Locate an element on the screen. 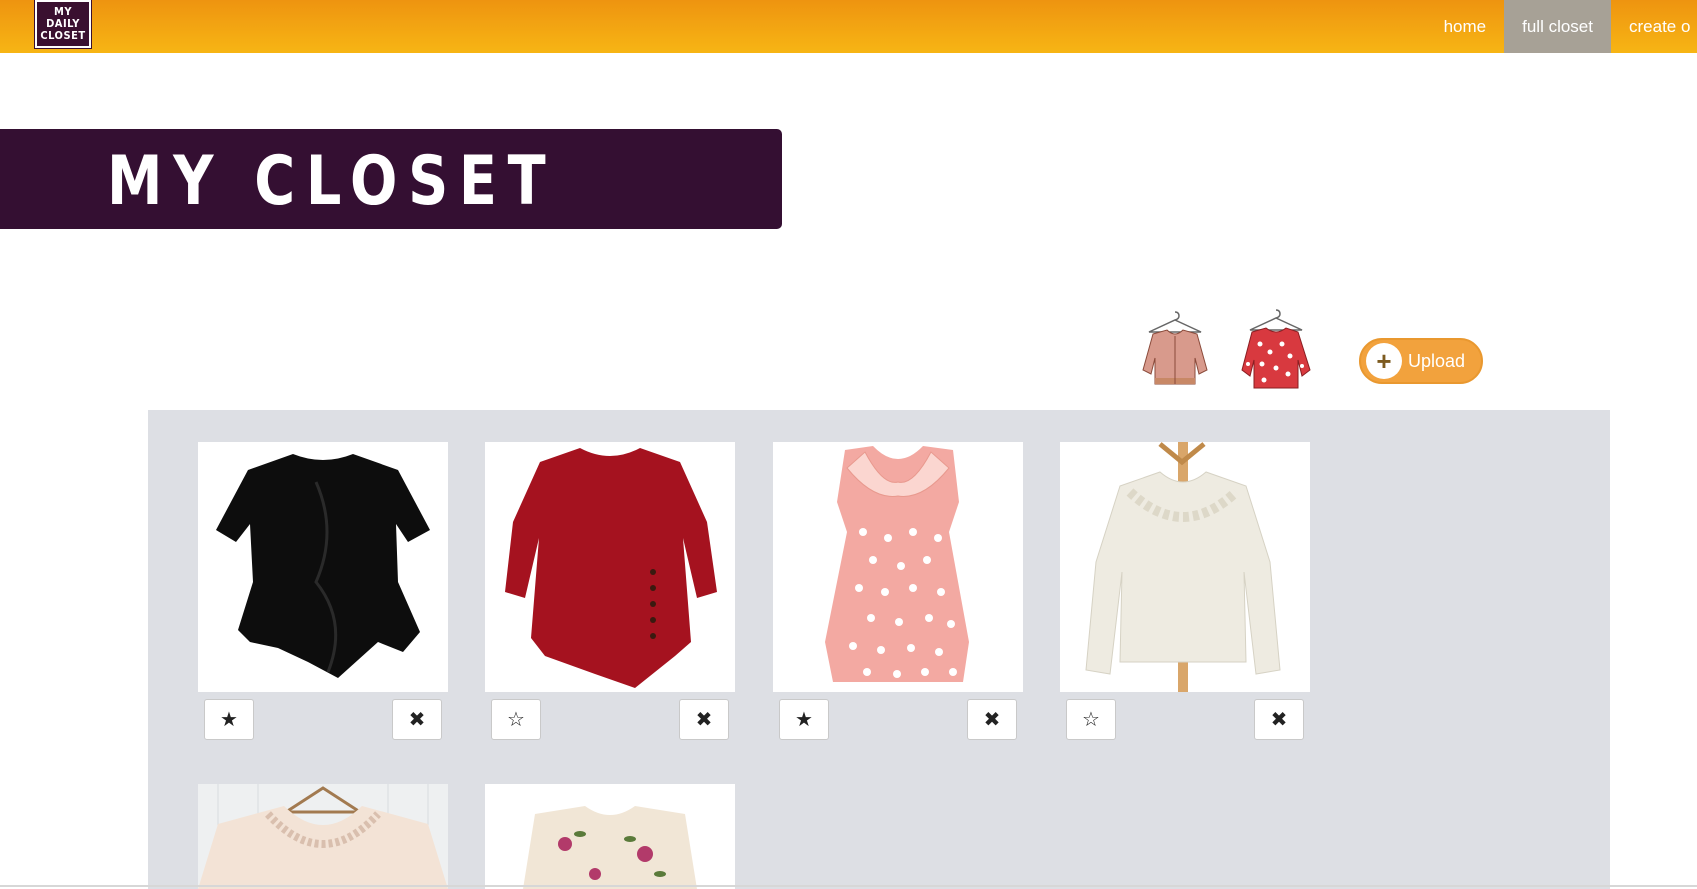  pink-polka-top-image is located at coordinates (898, 567).